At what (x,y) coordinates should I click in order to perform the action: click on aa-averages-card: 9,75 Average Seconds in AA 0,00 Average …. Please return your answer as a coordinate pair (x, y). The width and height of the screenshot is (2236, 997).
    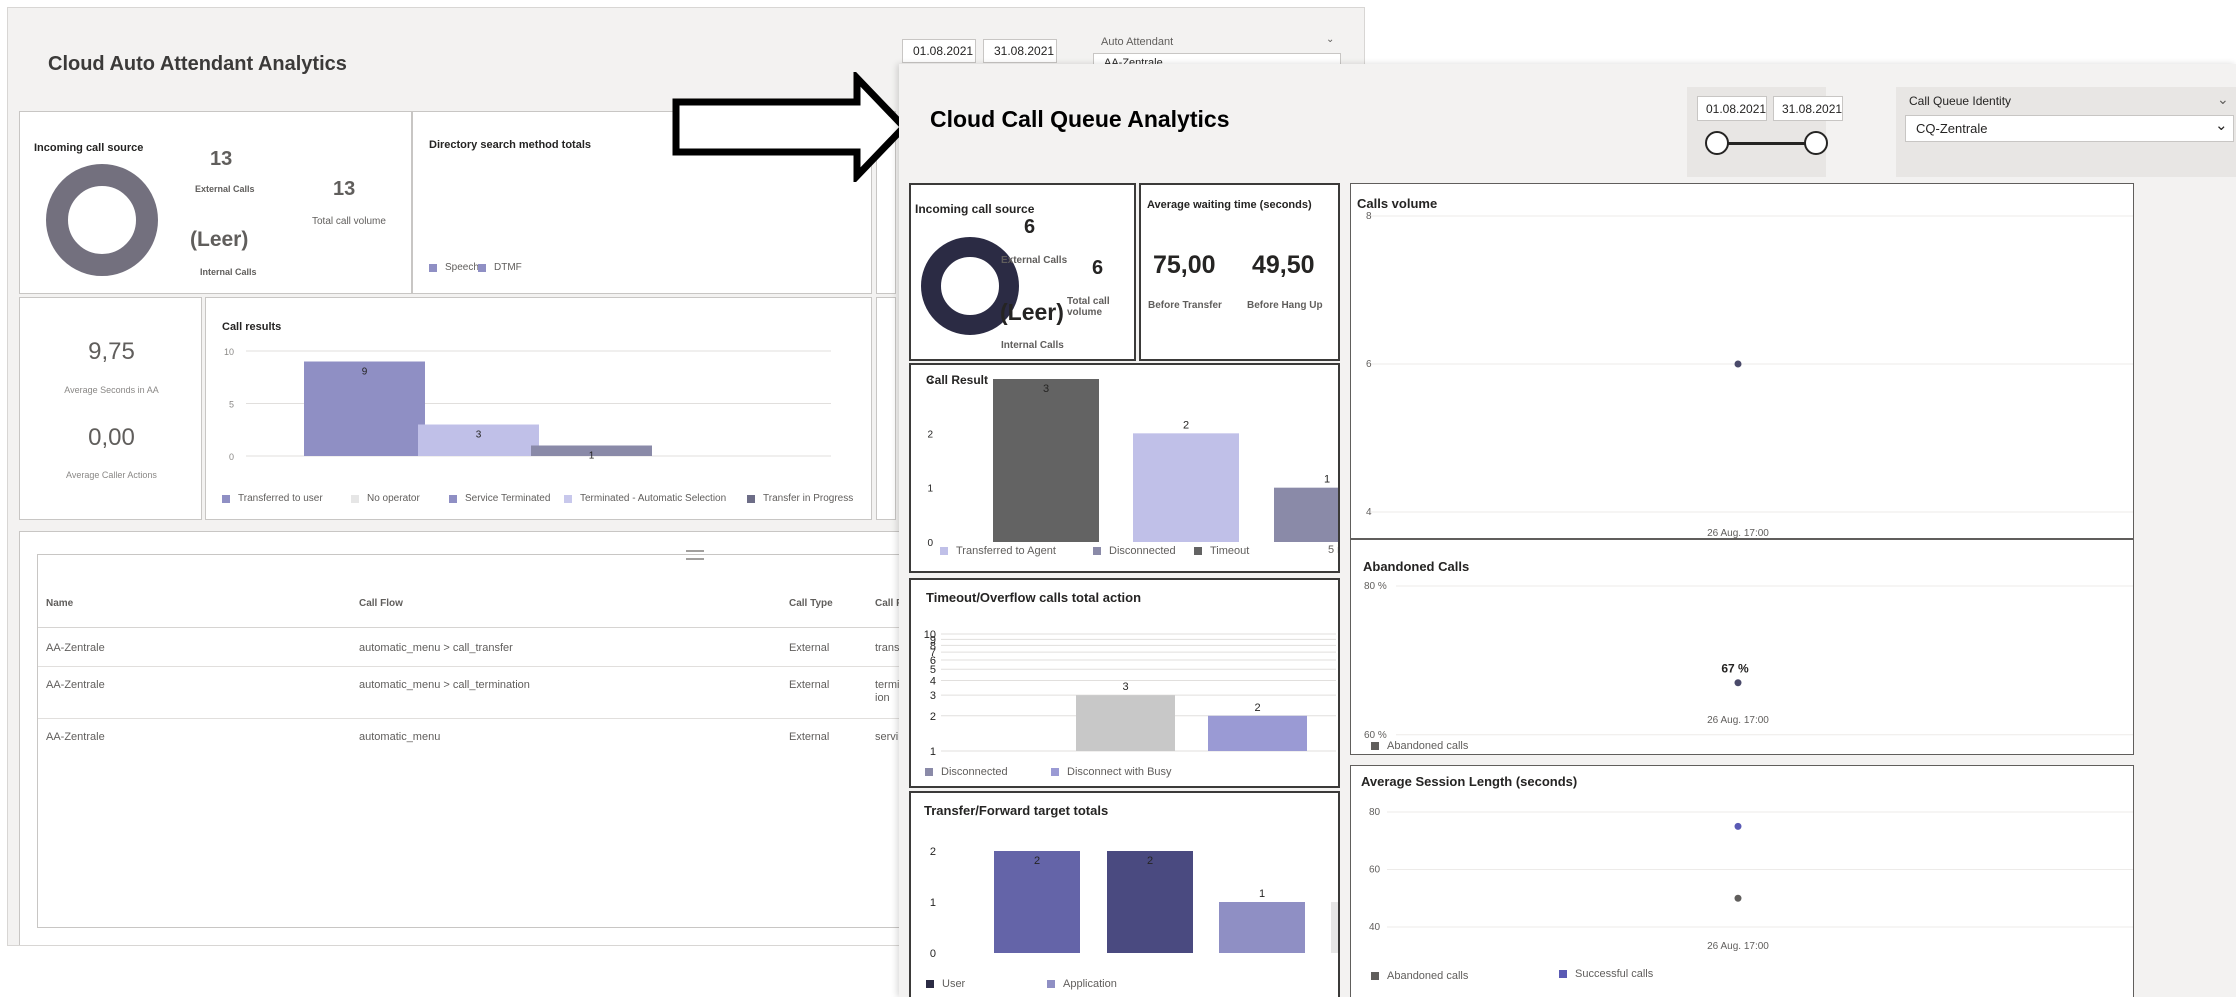
    Looking at the image, I should click on (110, 408).